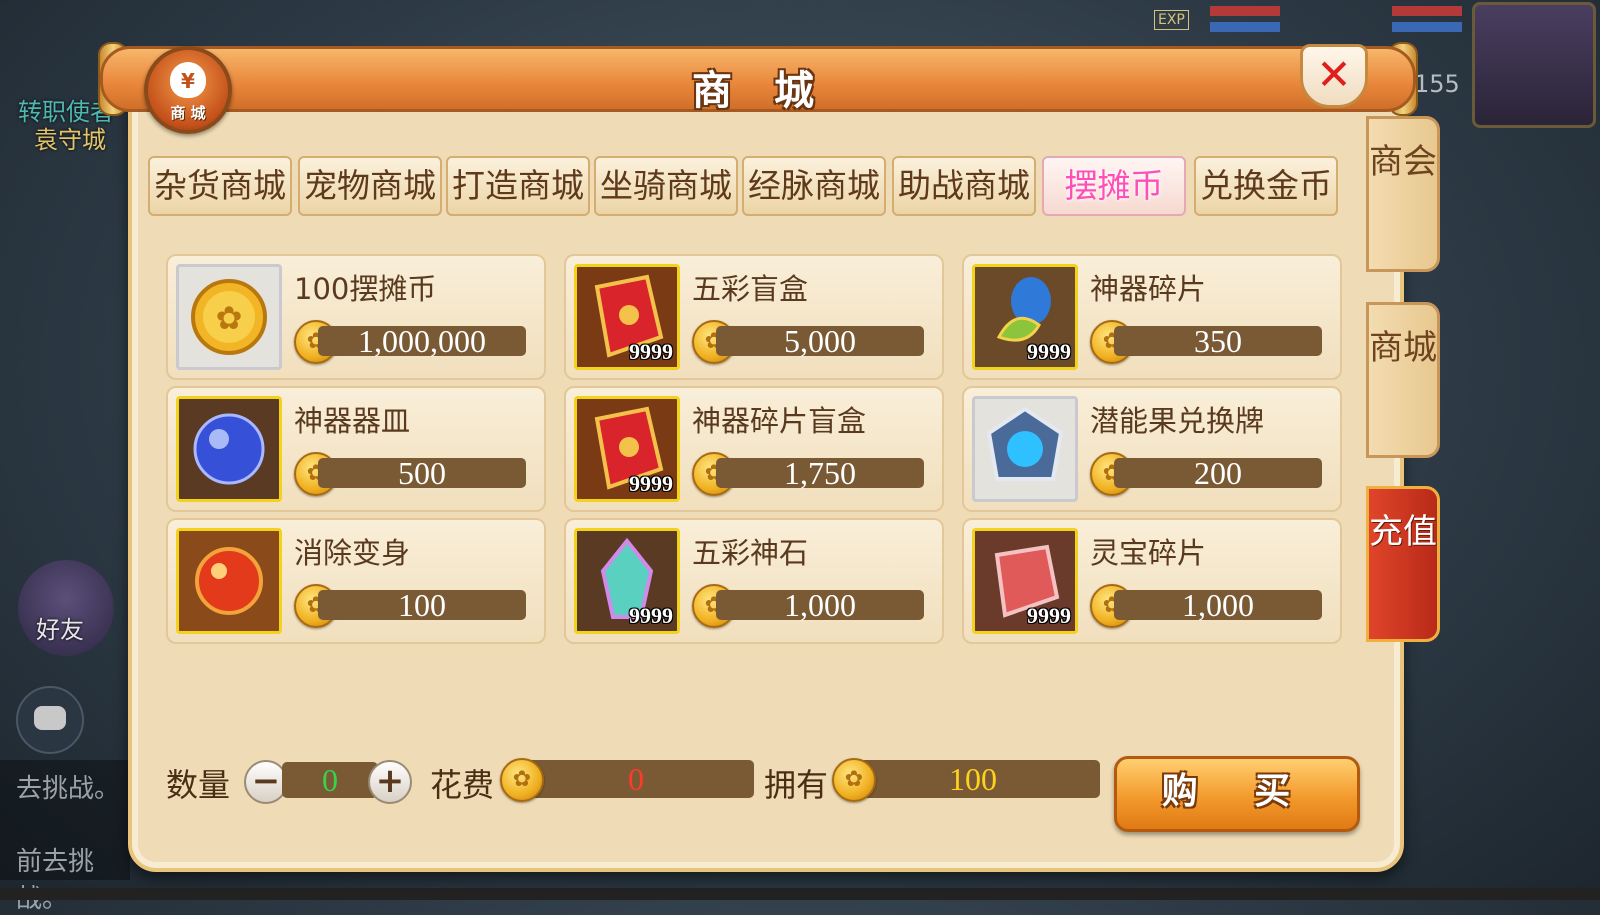 Image resolution: width=1600 pixels, height=915 pixels. Describe the element at coordinates (1403, 162) in the screenshot. I see `side-tab-label: 商会` at that location.